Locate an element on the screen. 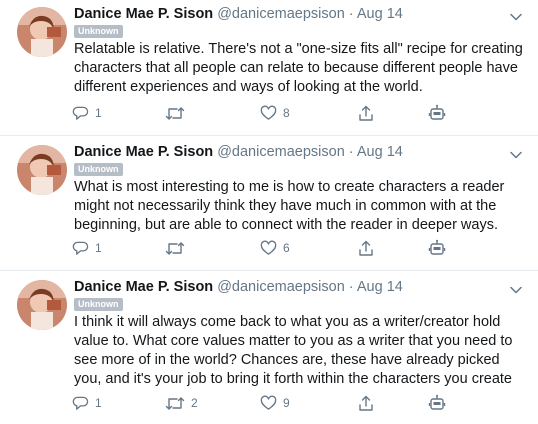 The width and height of the screenshot is (538, 424). tweet-actions: 1 8 is located at coordinates (292, 113).